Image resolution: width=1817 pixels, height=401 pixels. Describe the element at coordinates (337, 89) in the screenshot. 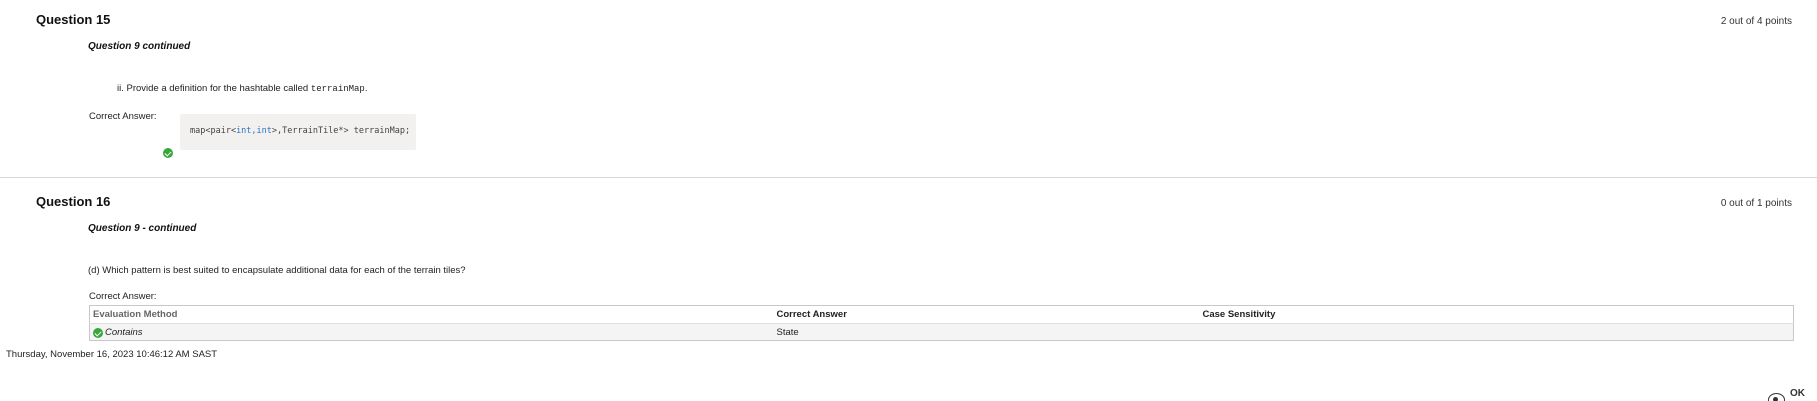

I see `prompt-code: terrainMap` at that location.